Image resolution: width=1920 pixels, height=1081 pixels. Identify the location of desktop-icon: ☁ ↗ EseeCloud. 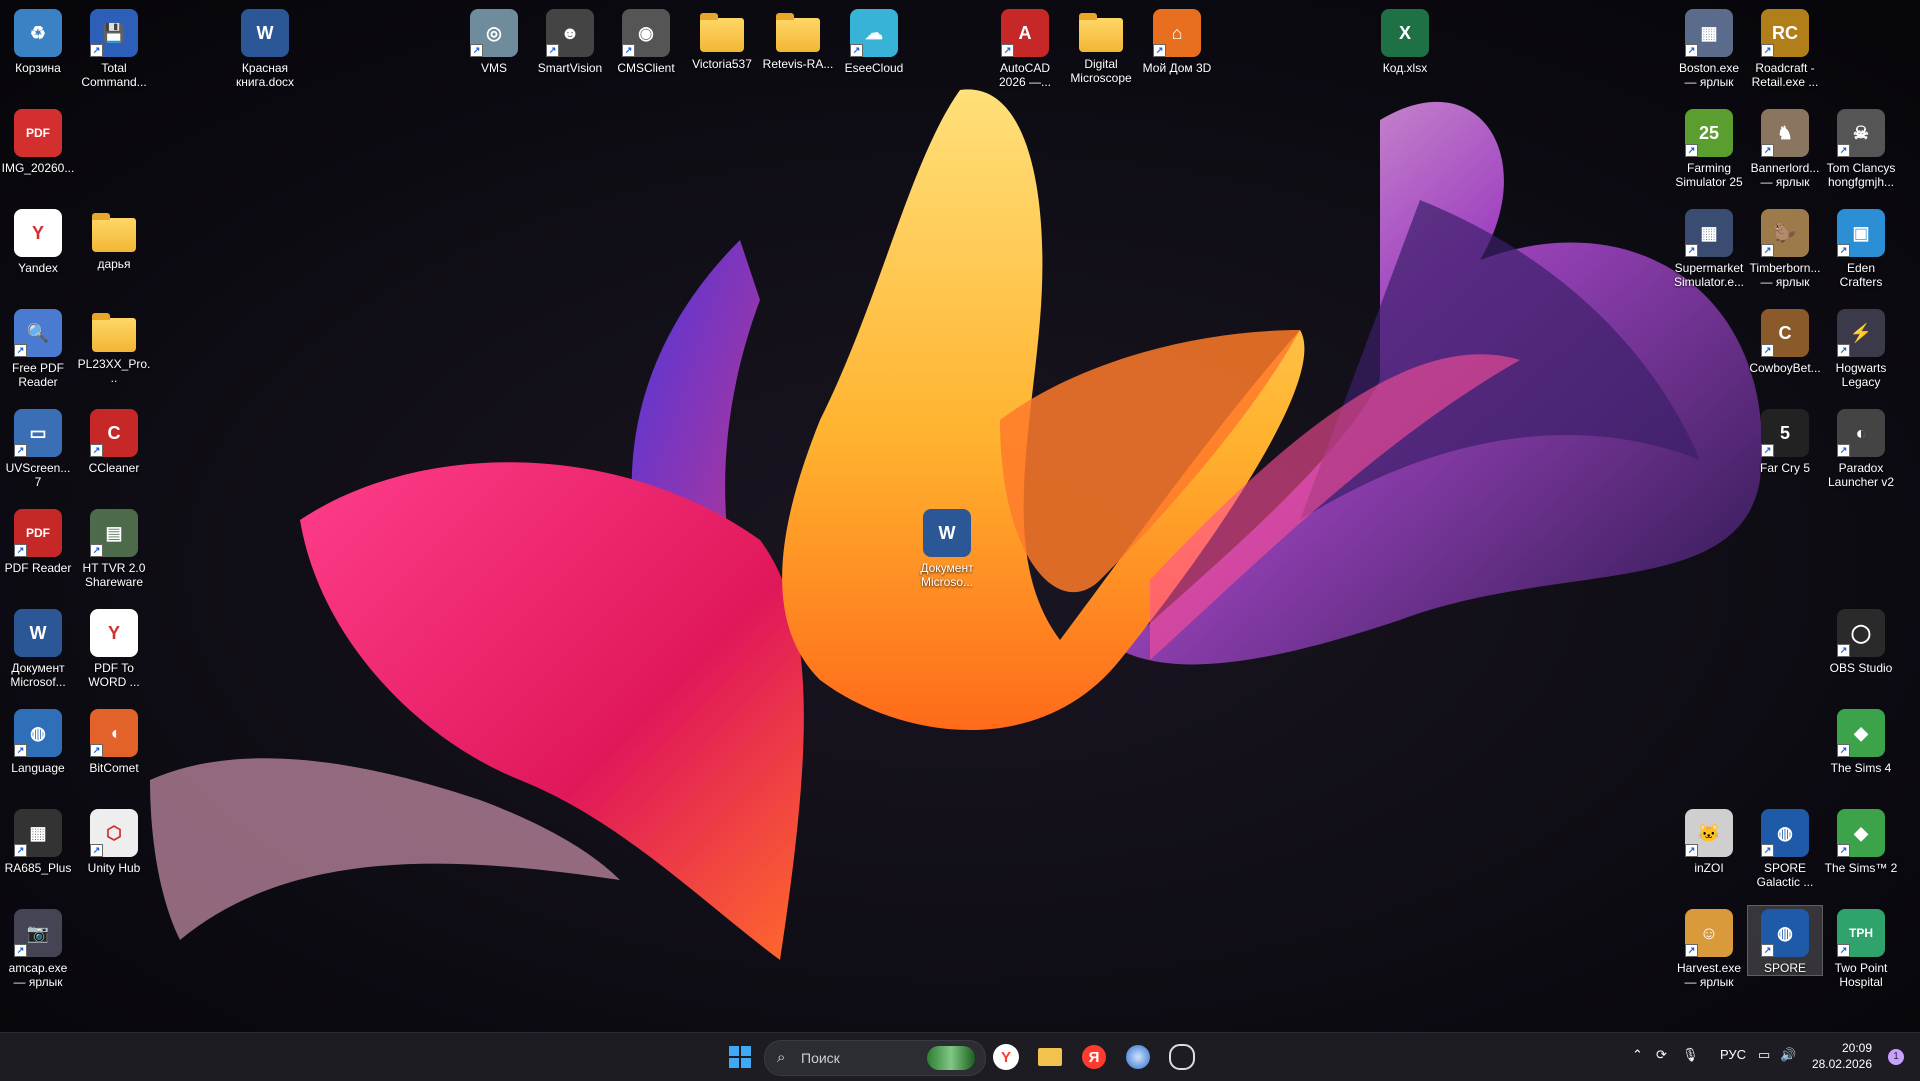
(874, 40).